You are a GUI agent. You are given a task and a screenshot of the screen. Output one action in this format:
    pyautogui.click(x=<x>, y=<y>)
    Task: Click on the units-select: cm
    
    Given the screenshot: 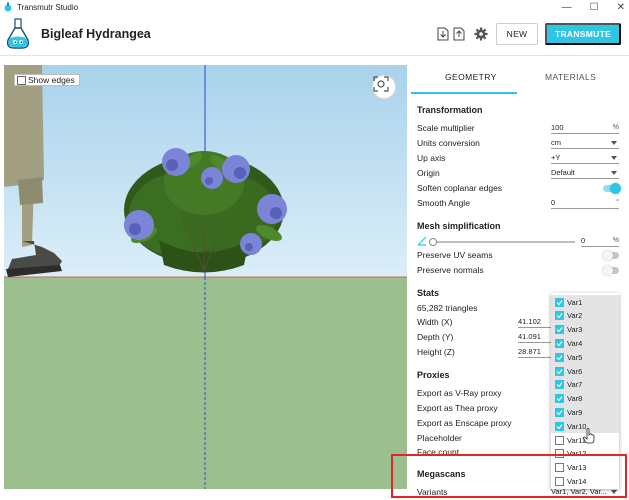 What is the action you would take?
    pyautogui.click(x=585, y=143)
    